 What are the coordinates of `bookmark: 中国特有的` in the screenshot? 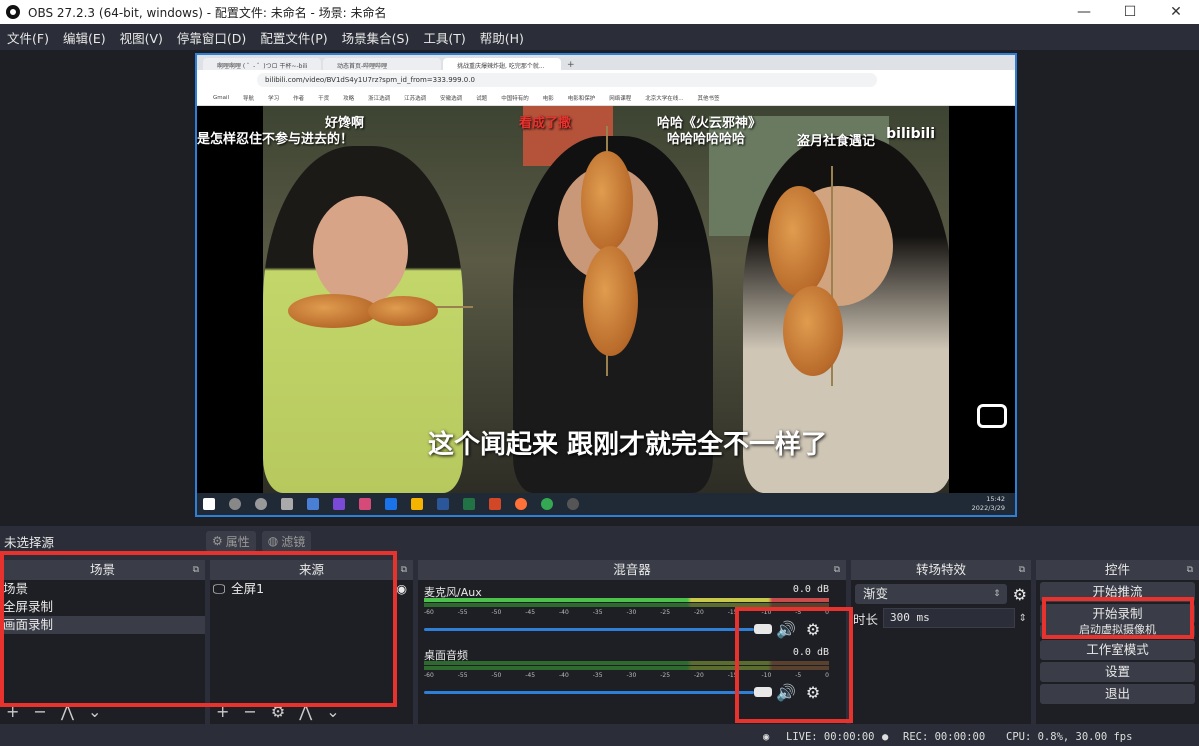 It's located at (515, 98).